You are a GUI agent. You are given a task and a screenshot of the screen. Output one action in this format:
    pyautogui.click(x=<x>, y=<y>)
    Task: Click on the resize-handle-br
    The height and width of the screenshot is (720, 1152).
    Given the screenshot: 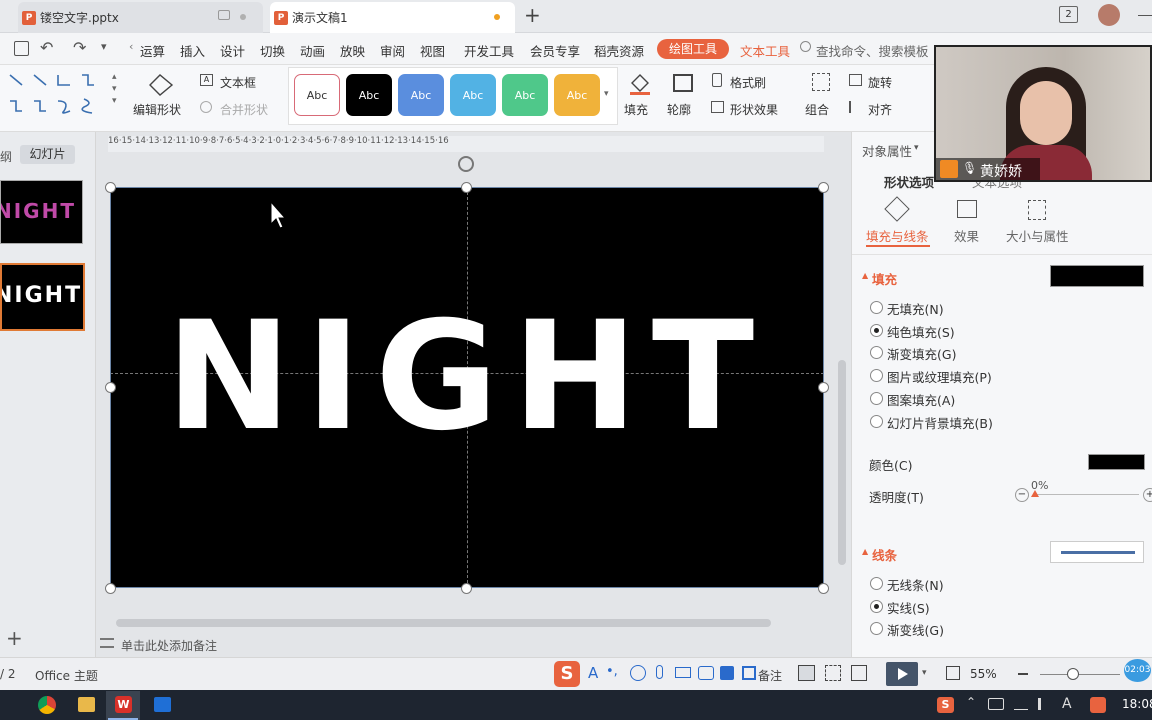 What is the action you would take?
    pyautogui.click(x=823, y=588)
    